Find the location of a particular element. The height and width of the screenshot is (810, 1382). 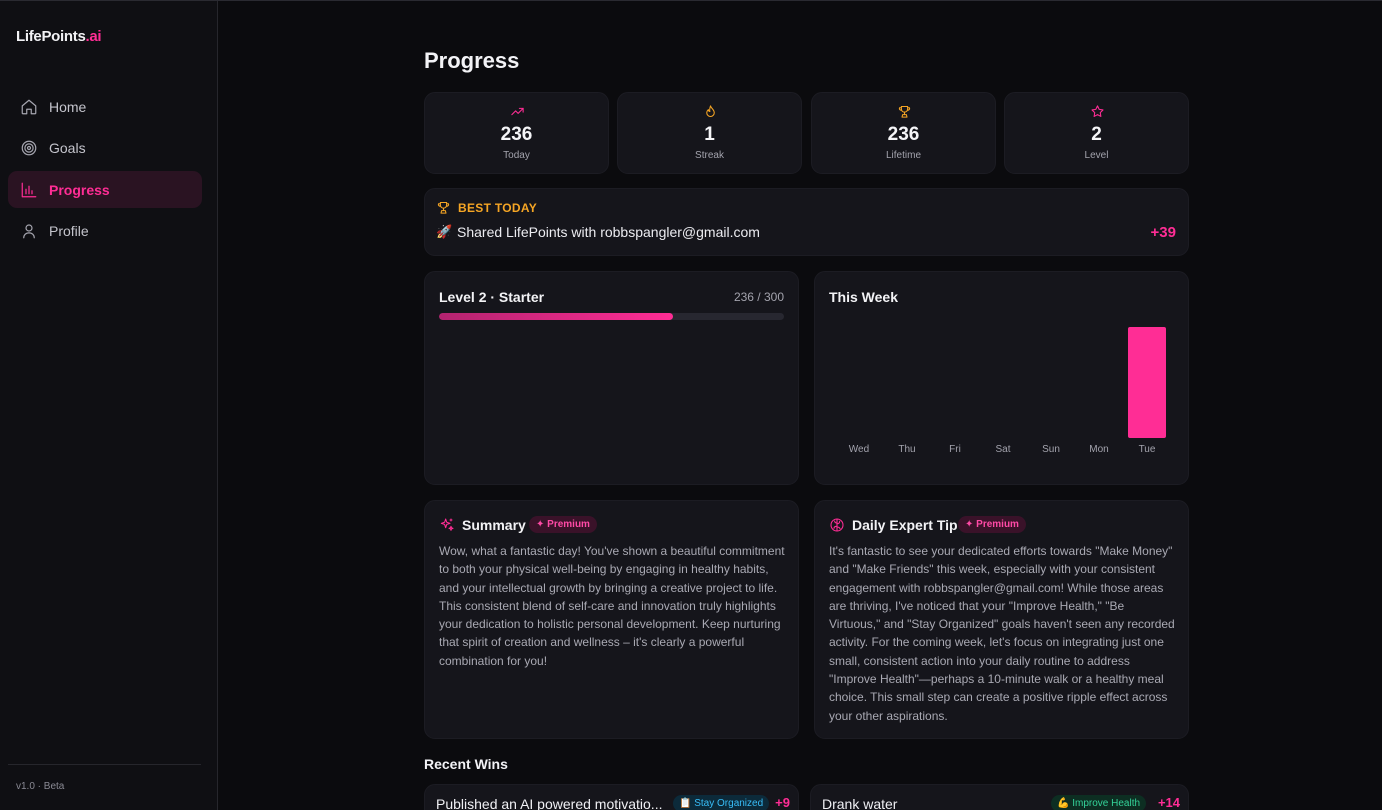

stat-card-level: 2 Level is located at coordinates (1096, 133).